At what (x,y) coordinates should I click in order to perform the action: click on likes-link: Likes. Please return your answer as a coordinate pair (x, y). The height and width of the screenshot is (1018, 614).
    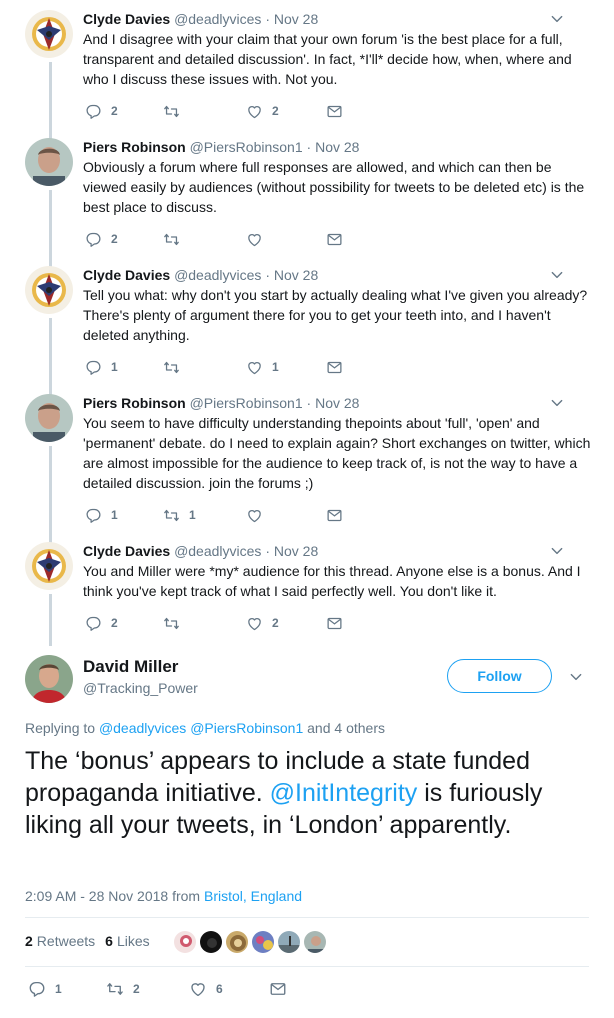
    Looking at the image, I should click on (133, 941).